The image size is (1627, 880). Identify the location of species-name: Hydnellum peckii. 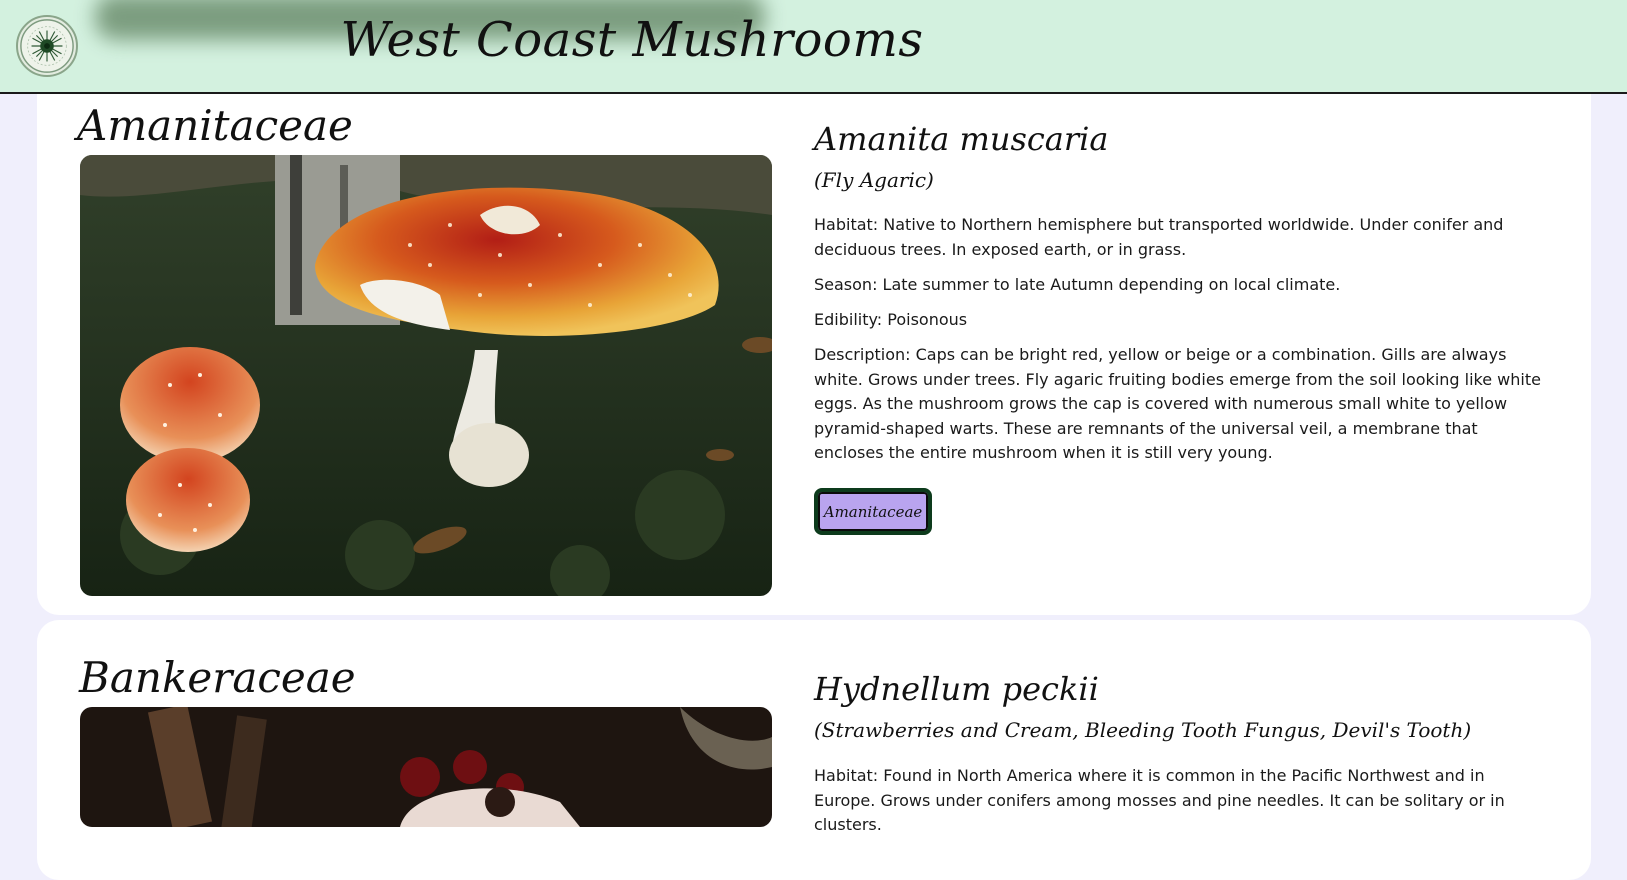
(956, 689).